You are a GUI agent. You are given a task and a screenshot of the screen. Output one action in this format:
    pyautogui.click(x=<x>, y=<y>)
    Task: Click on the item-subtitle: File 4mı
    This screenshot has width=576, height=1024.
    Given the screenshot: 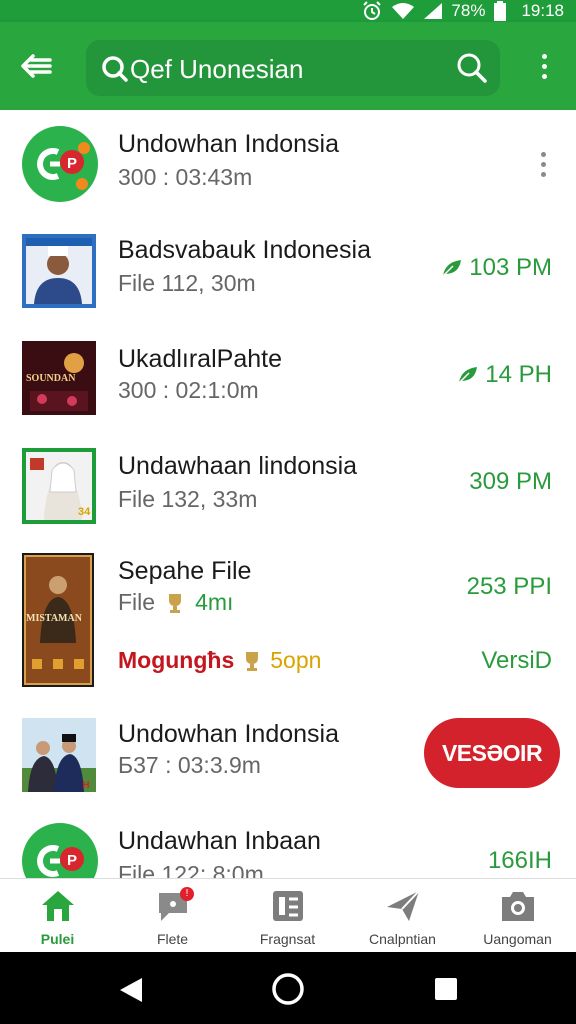 What is the action you would take?
    pyautogui.click(x=176, y=602)
    